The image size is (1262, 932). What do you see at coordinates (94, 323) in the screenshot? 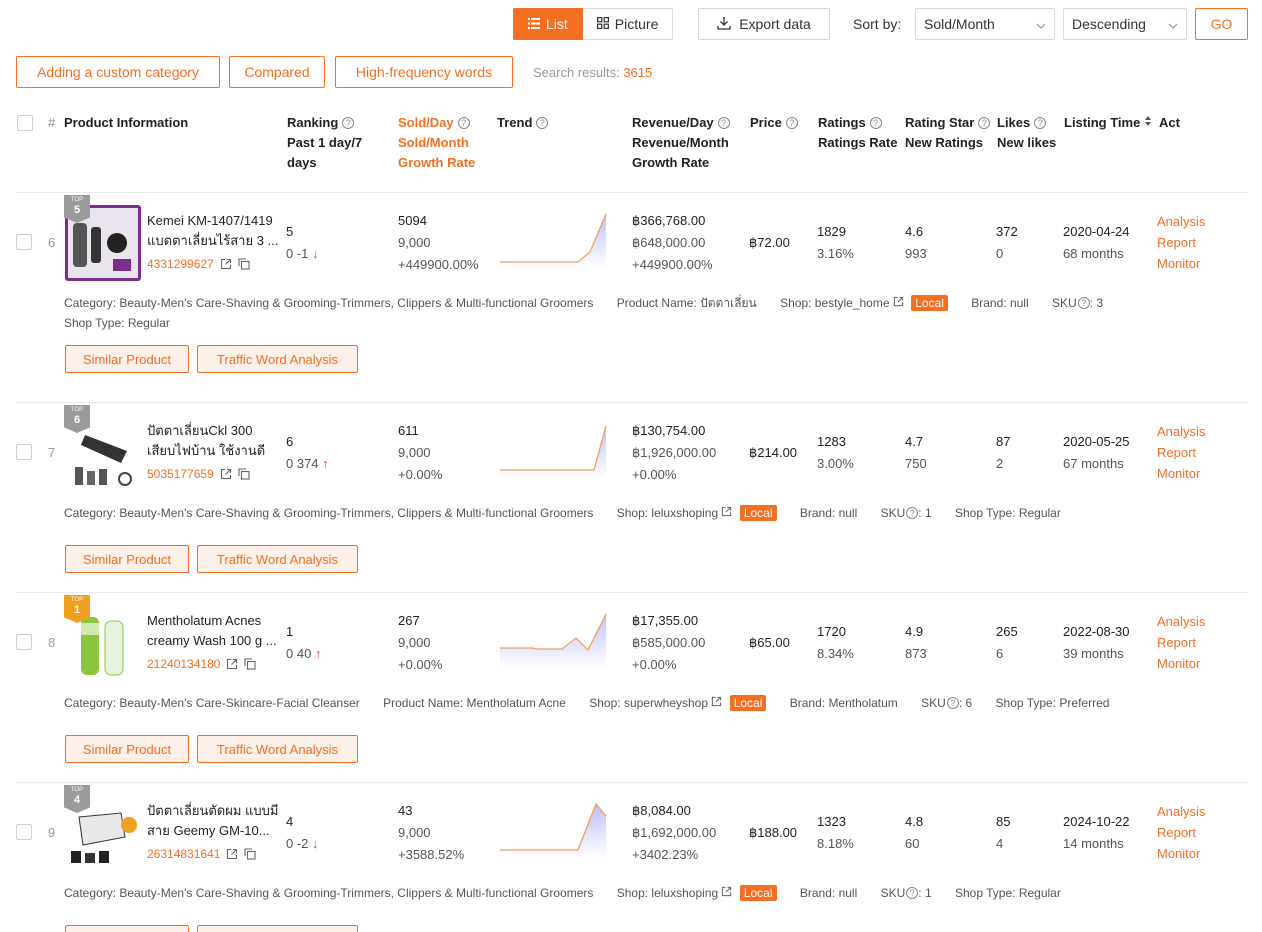
I see `shop-type-label: Shop Type:` at bounding box center [94, 323].